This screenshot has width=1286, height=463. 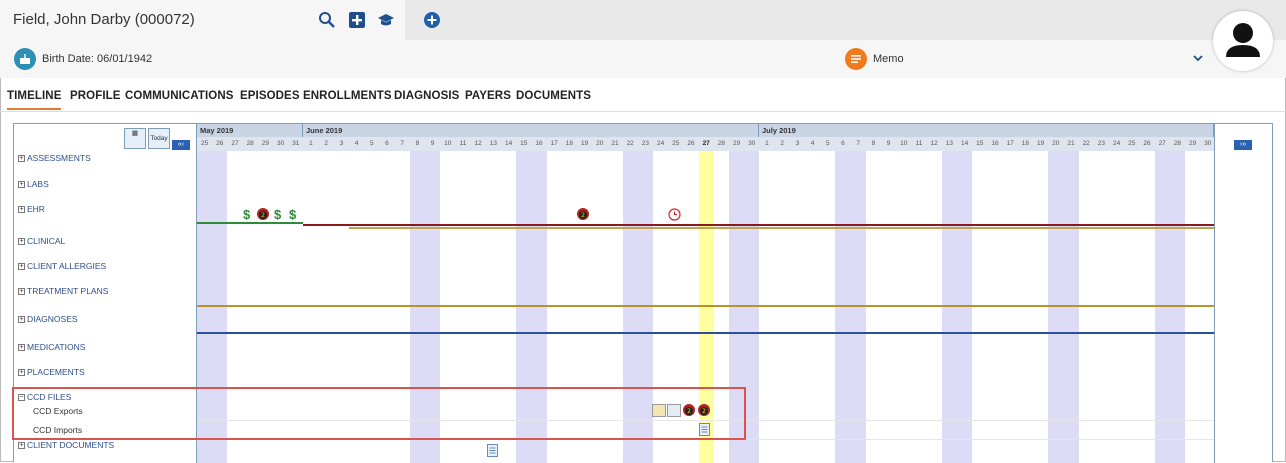 What do you see at coordinates (31, 209) in the screenshot?
I see `category-ehr: + EHR` at bounding box center [31, 209].